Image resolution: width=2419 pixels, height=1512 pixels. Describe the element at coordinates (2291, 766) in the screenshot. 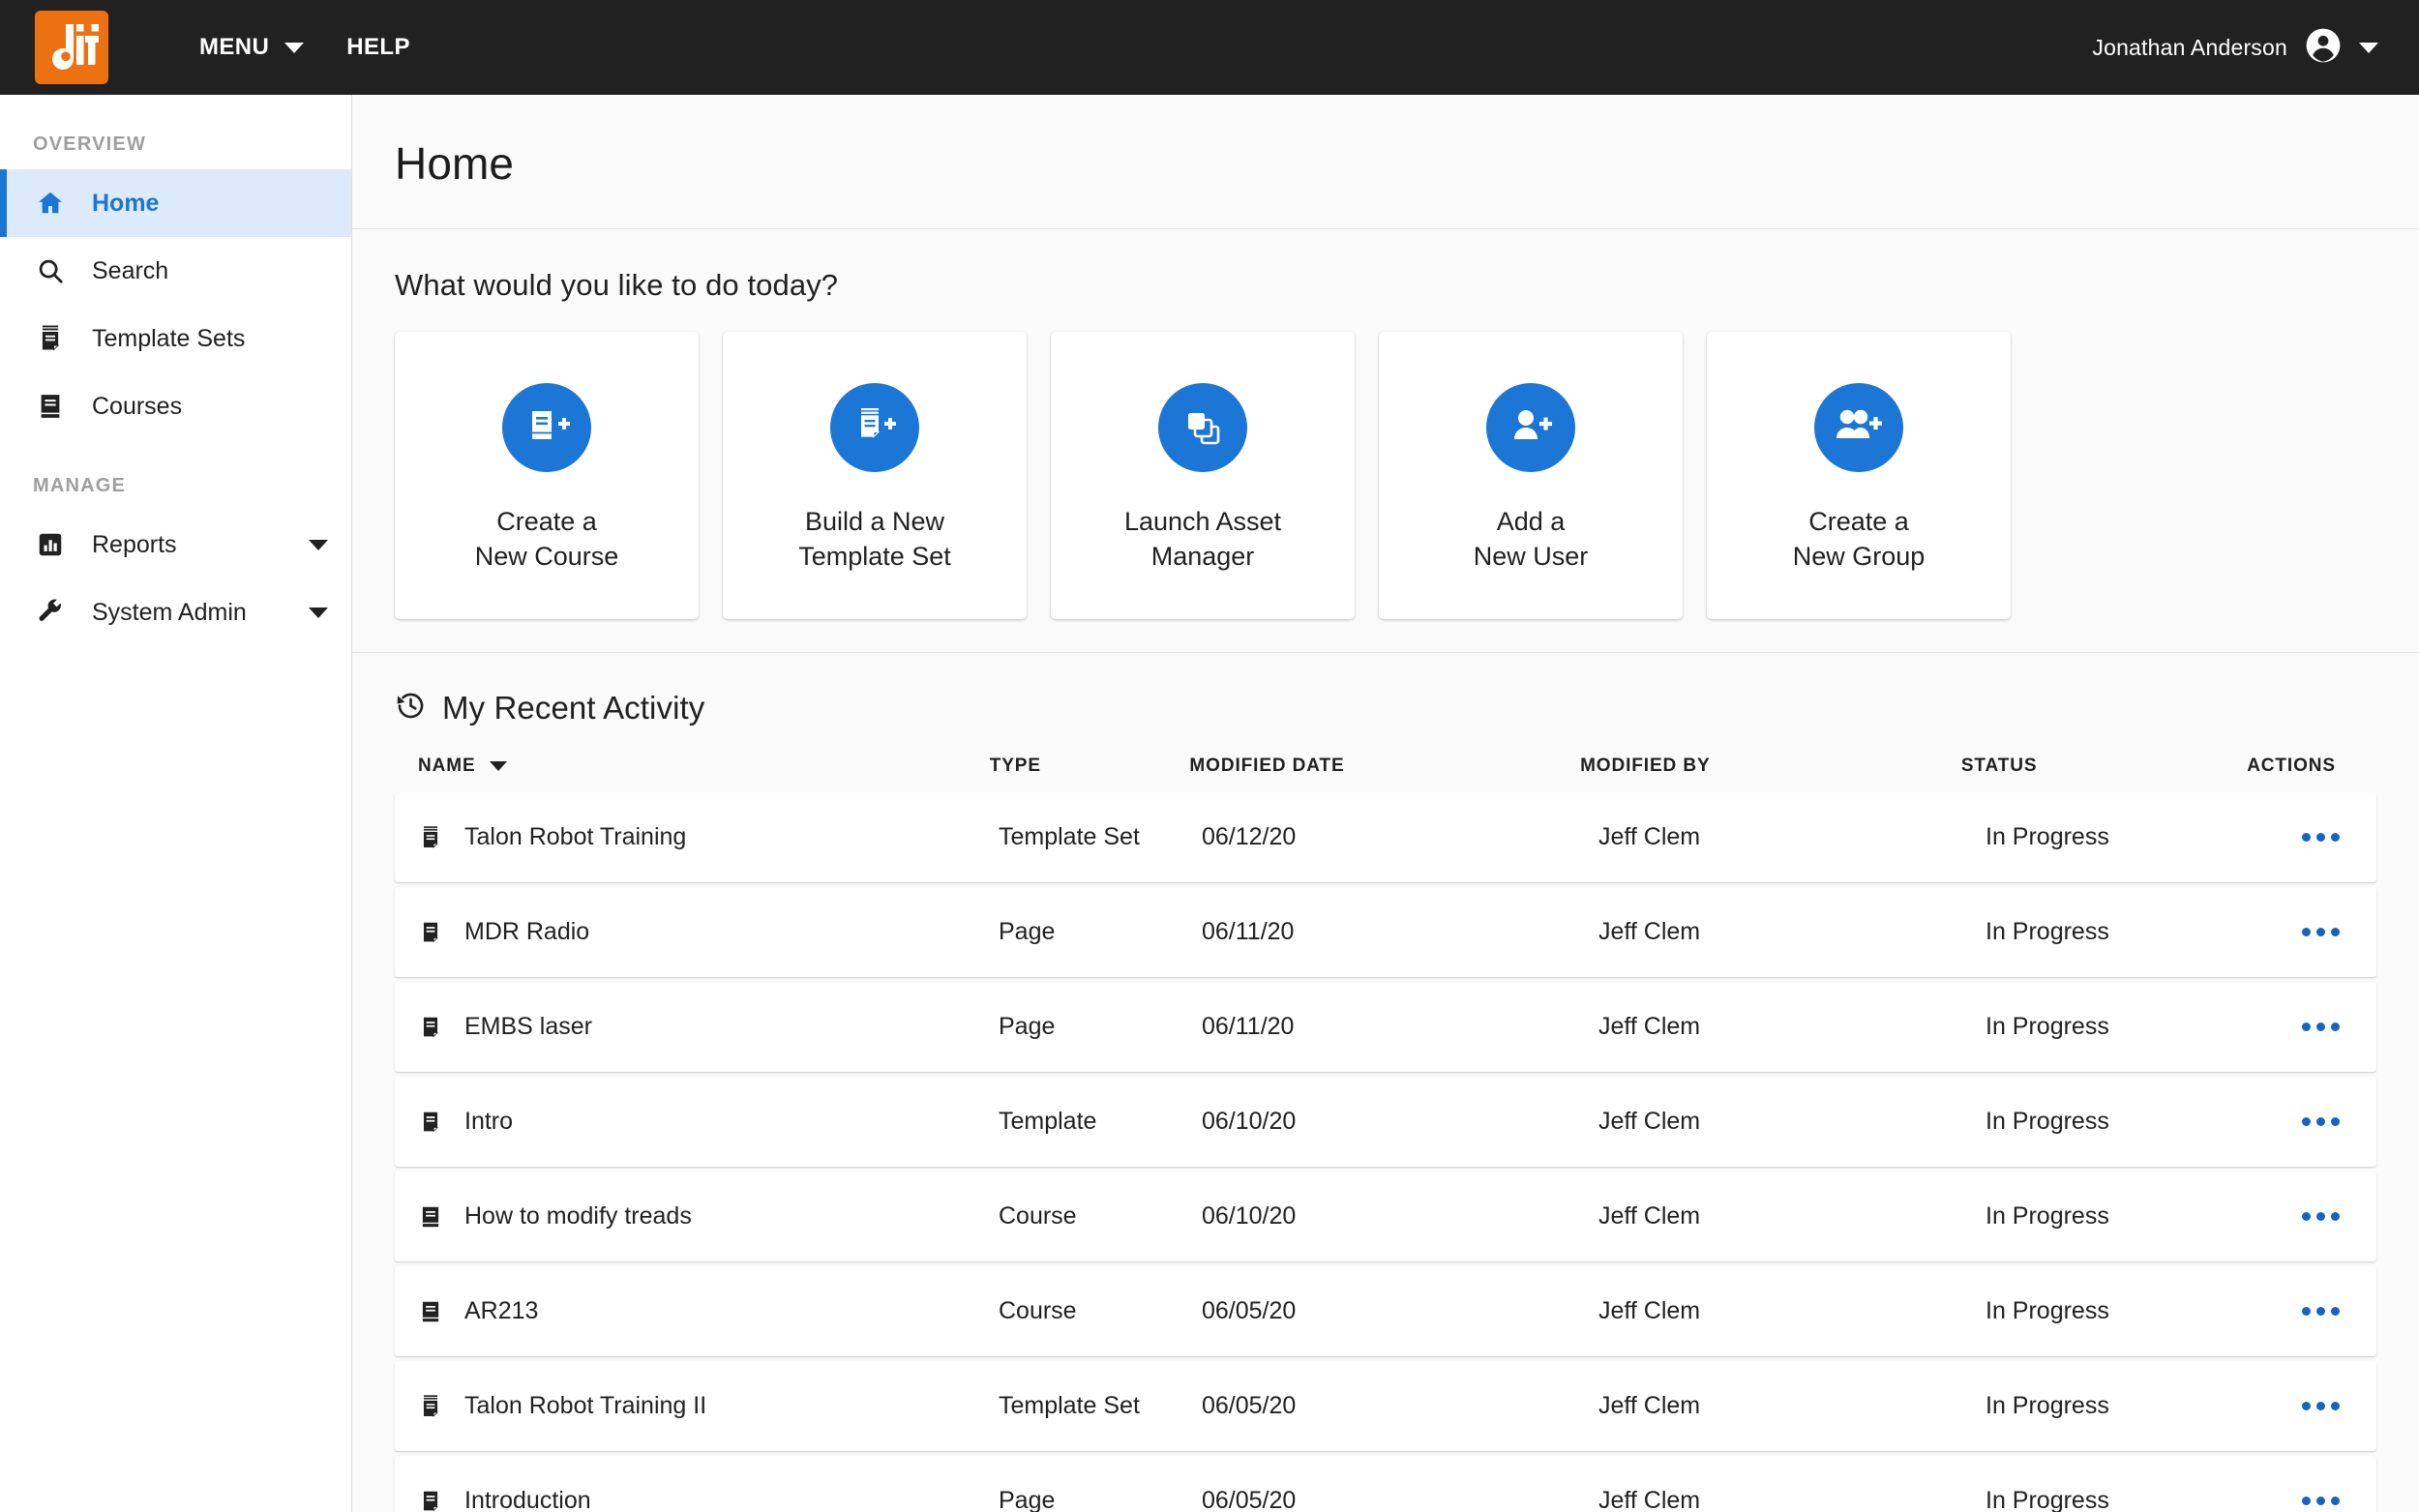

I see `column-header-actions: ACTIONS` at that location.